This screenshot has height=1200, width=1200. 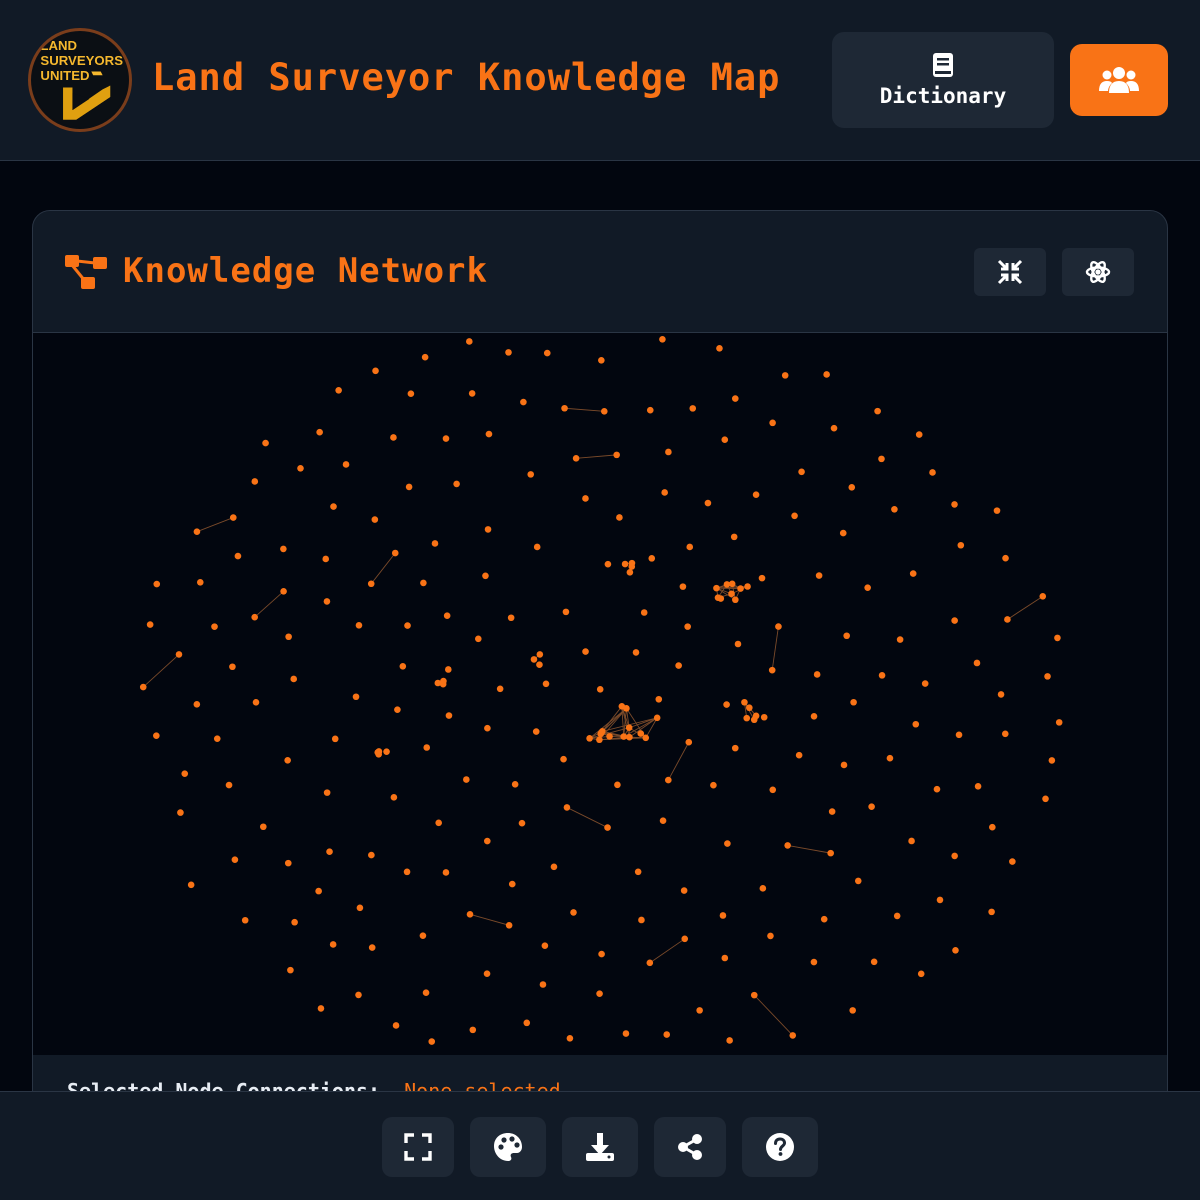 I want to click on collapse-button, so click(x=1010, y=272).